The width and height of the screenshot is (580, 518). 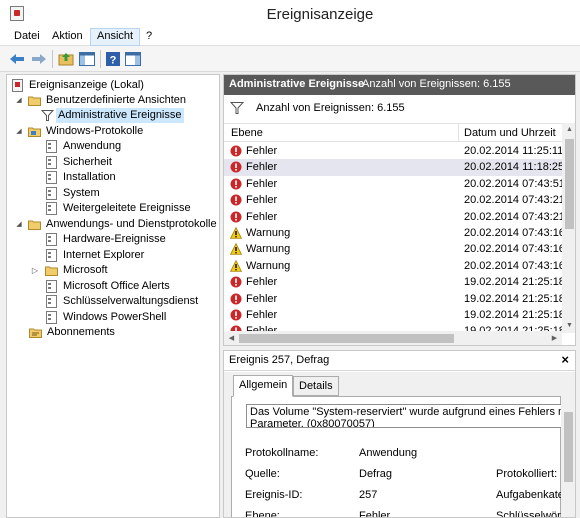 I want to click on event-datetime: 20.02.2014 07:43:51, so click(x=513, y=183).